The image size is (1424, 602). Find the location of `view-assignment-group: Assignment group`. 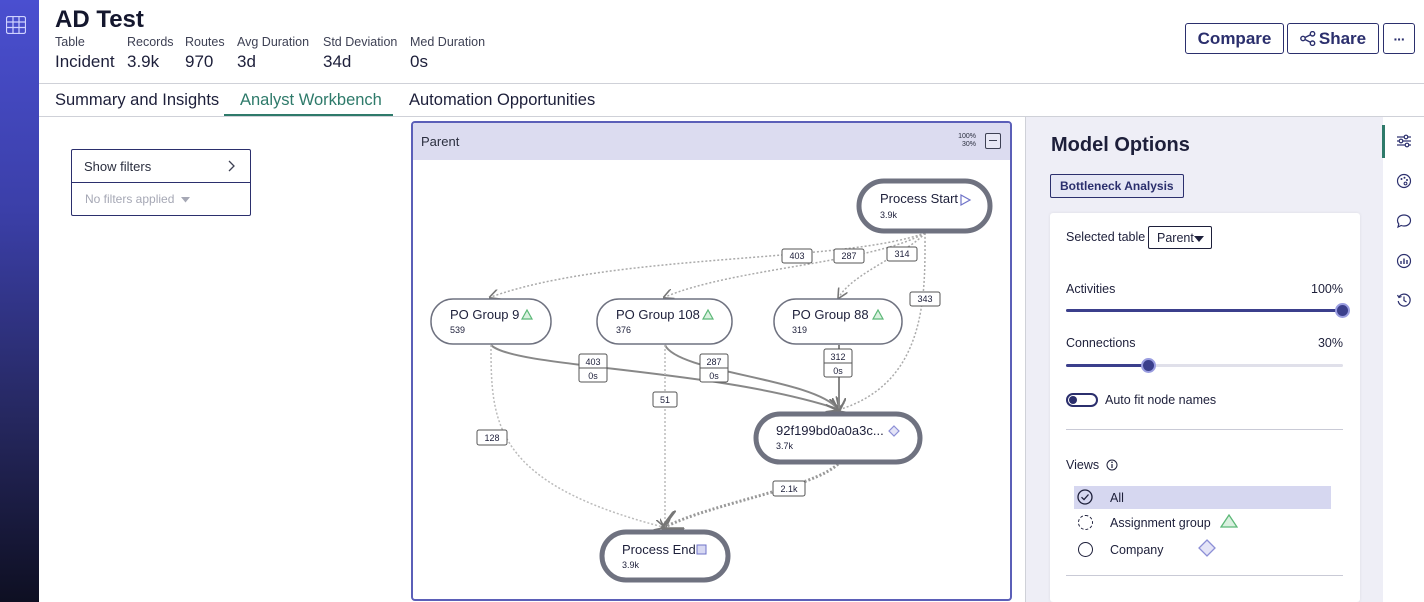

view-assignment-group: Assignment group is located at coordinates (1202, 522).